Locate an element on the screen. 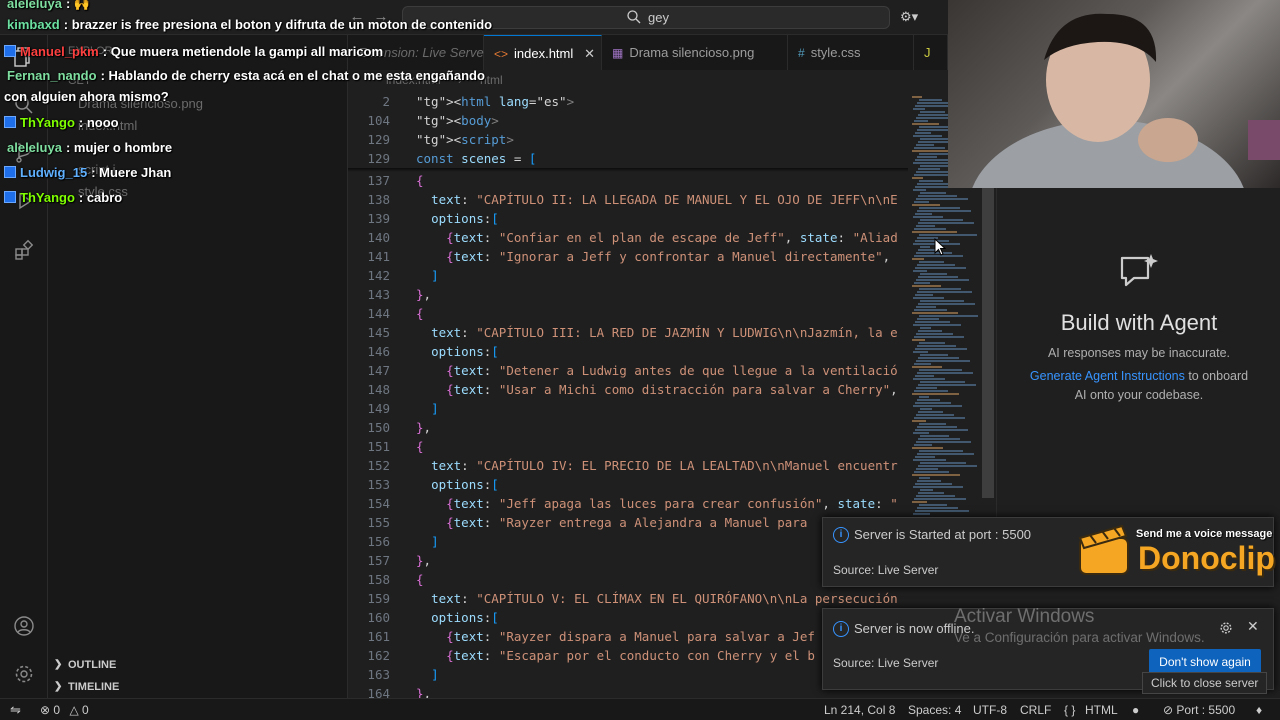 The width and height of the screenshot is (1280, 720). copilot-status-icon: ● is located at coordinates (1135, 709).